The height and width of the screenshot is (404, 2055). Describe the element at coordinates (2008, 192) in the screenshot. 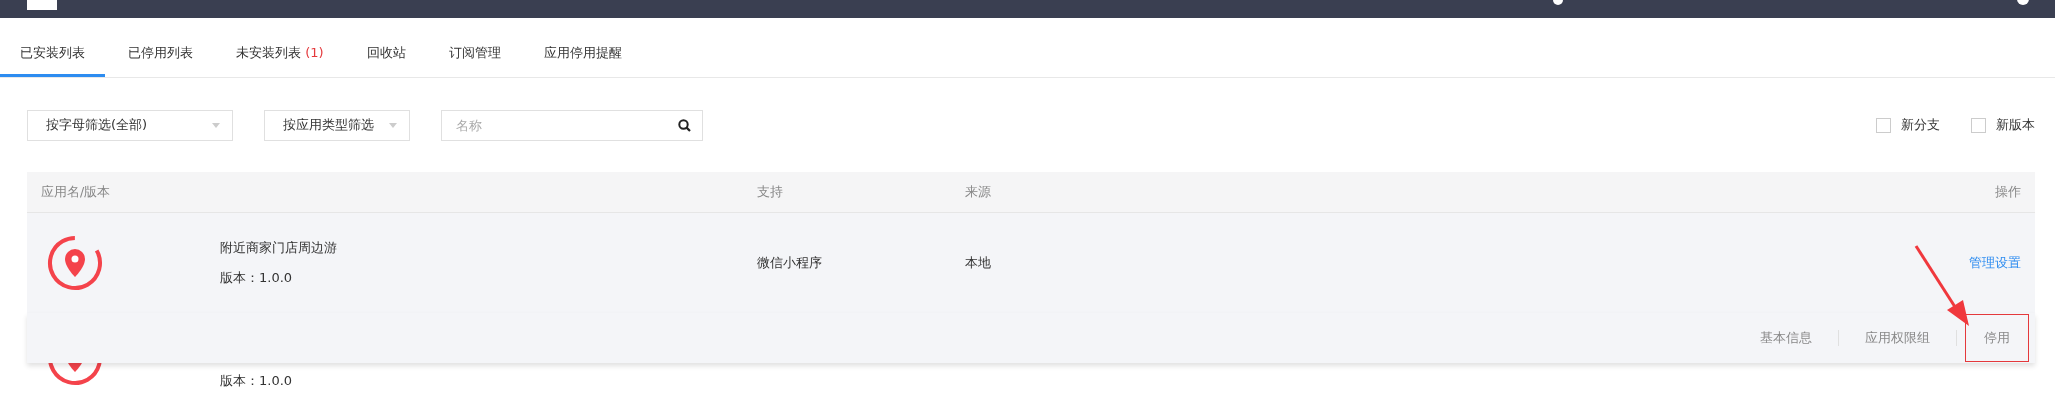

I see `column-header: 操作` at that location.